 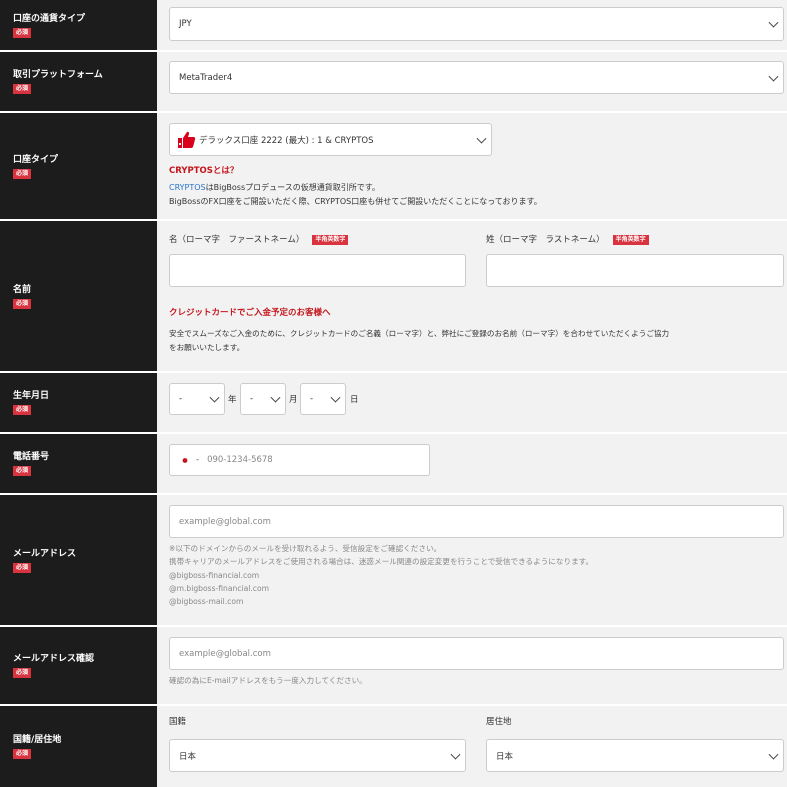 I want to click on platform-select: MetaTrader4, so click(x=476, y=77).